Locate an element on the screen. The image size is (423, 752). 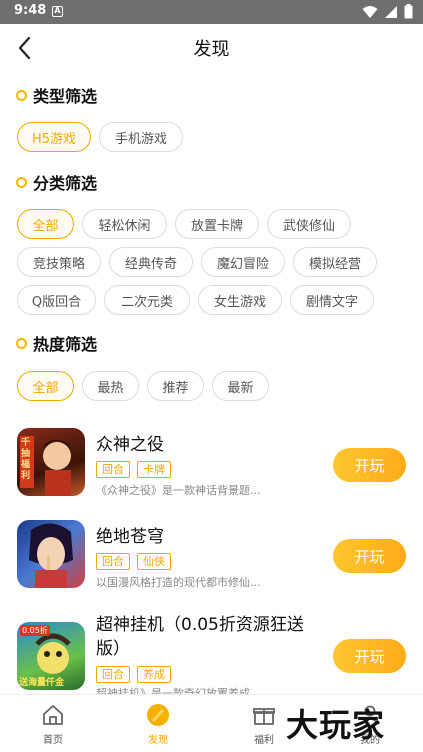
category-chip-idle-card: 放置卡牌 is located at coordinates (217, 224).